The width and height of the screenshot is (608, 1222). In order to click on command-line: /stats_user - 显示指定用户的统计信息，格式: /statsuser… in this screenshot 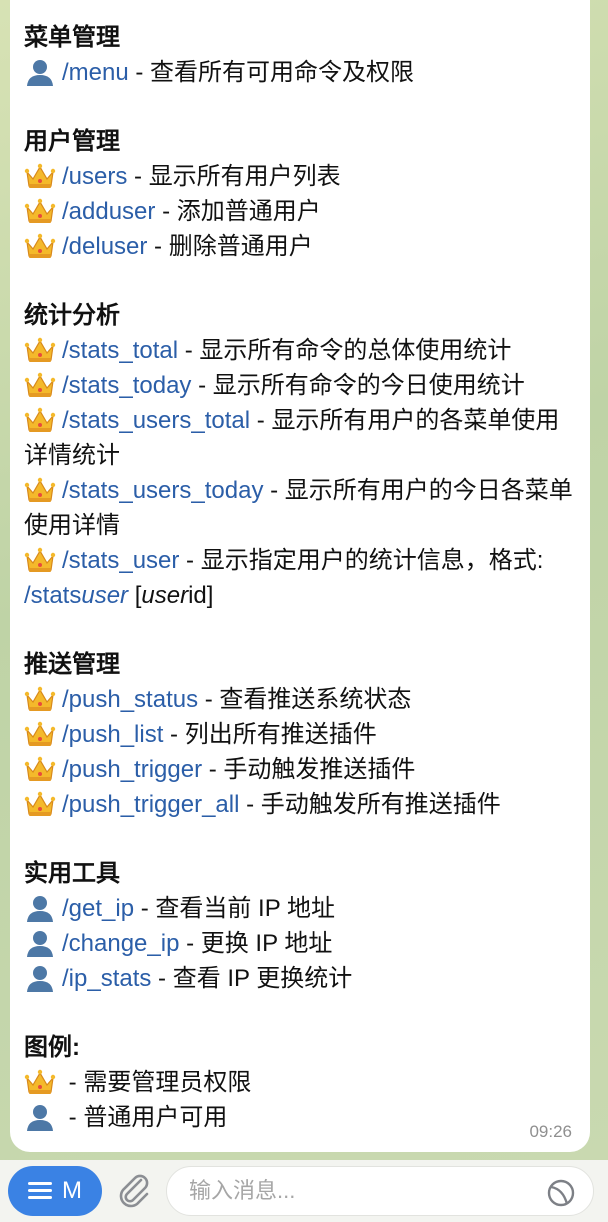, I will do `click(299, 578)`.